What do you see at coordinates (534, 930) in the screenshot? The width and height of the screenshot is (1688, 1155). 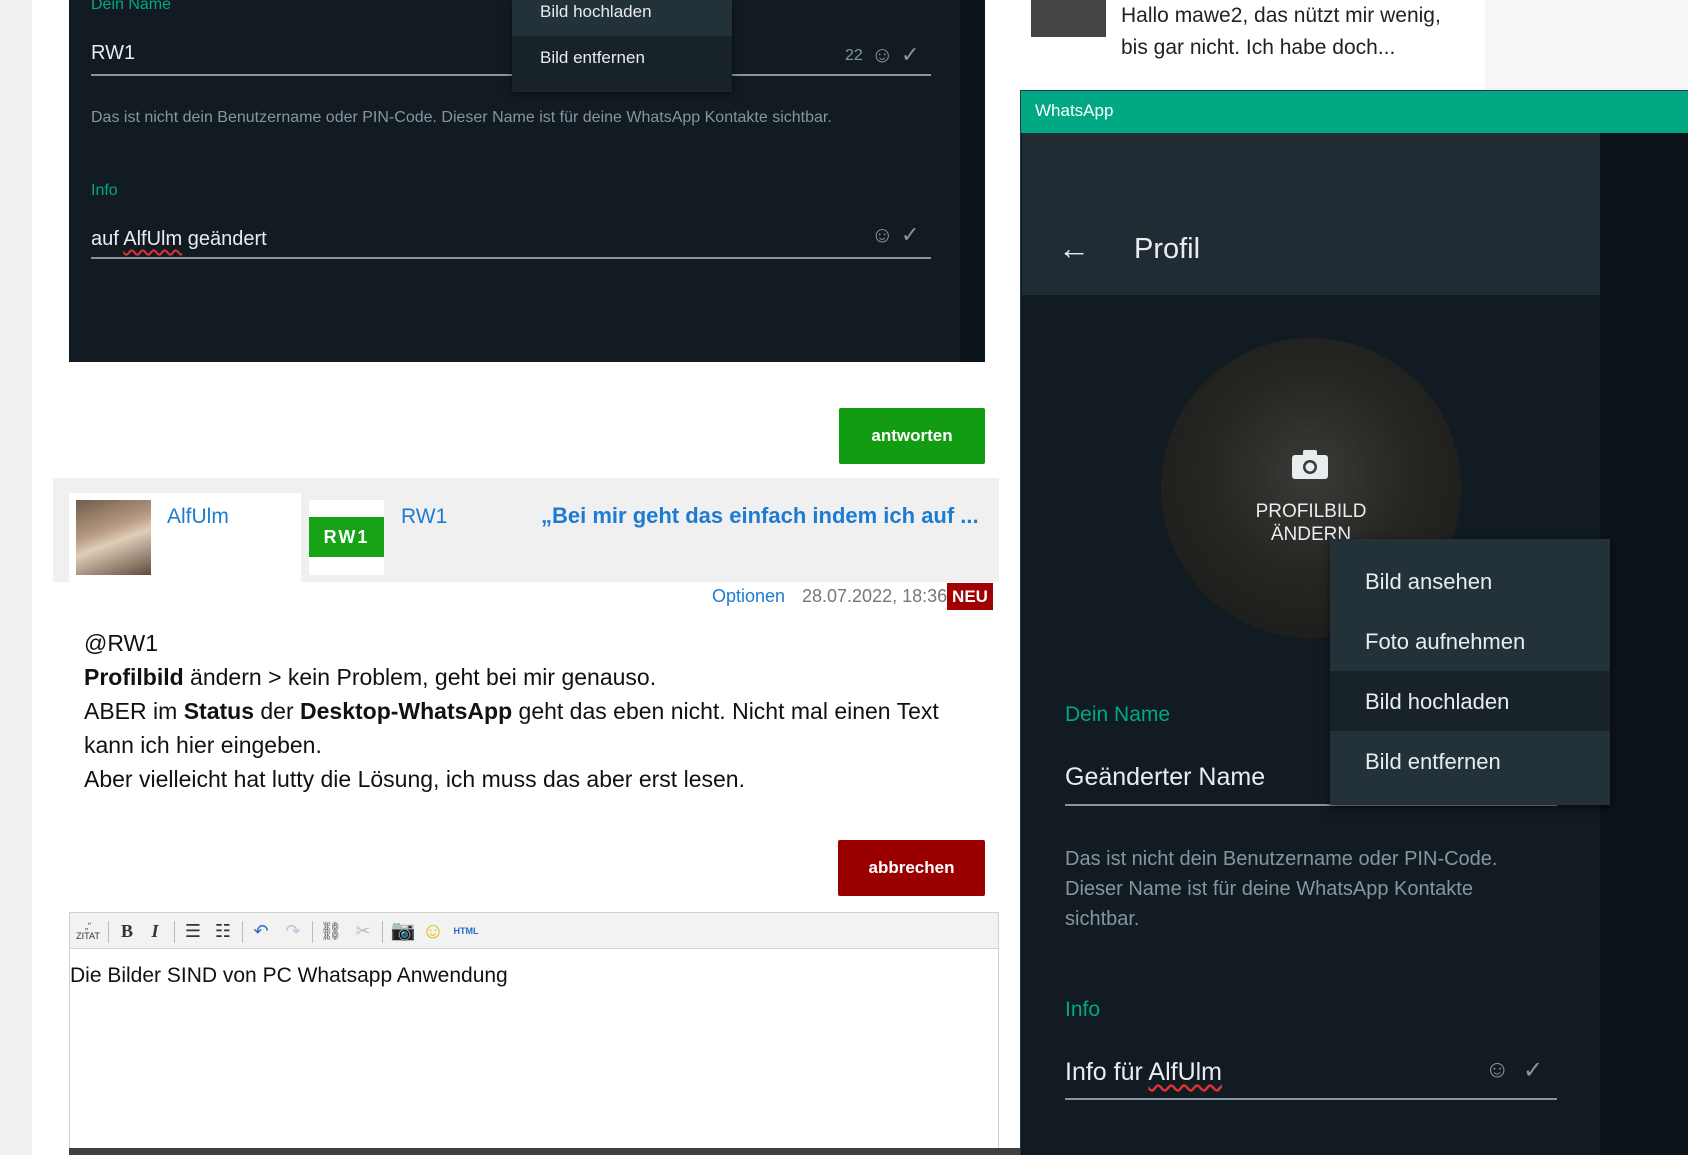 I see `editor-toolbar: „“ ZITAT B I ☰ ☷ ↶ ↷ ⛓ ✂ 📷 ☺ HTML` at bounding box center [534, 930].